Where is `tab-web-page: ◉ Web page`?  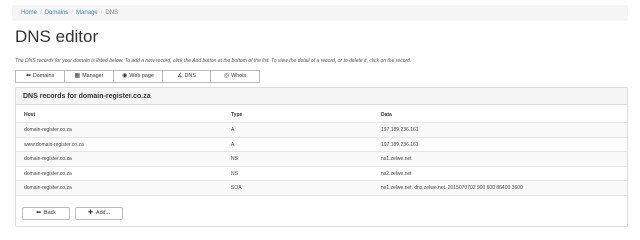
tab-web-page: ◉ Web page is located at coordinates (138, 76).